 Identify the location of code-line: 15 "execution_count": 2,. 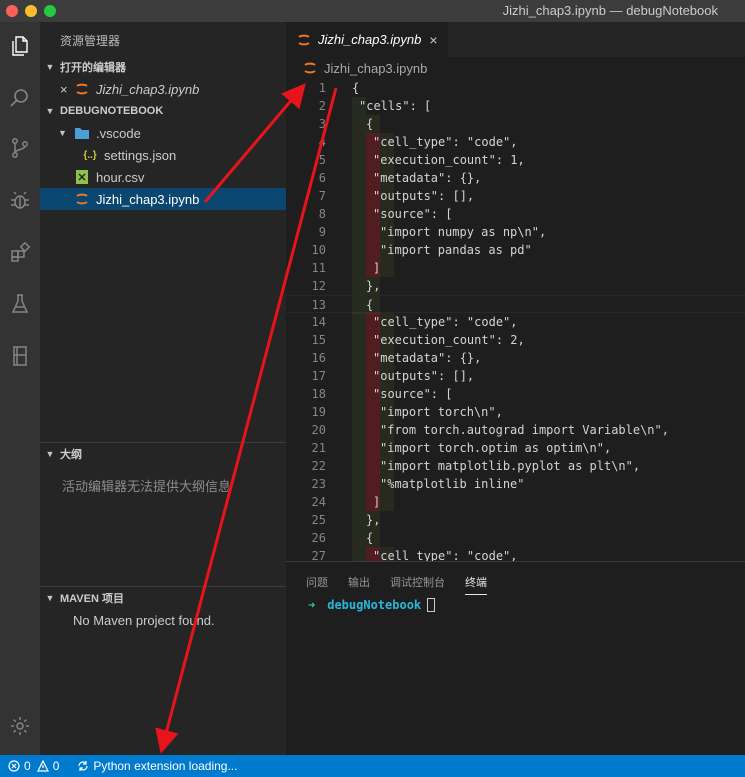
(515, 340).